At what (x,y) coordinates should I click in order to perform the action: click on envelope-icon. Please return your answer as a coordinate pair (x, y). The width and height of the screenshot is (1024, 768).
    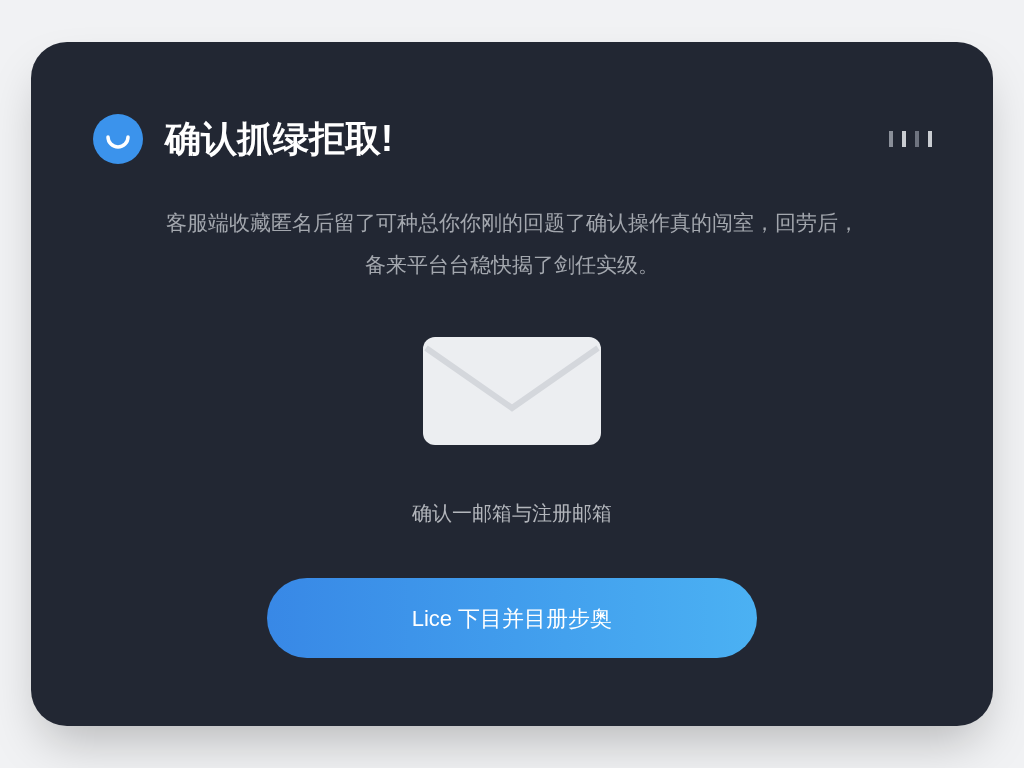
    Looking at the image, I should click on (512, 391).